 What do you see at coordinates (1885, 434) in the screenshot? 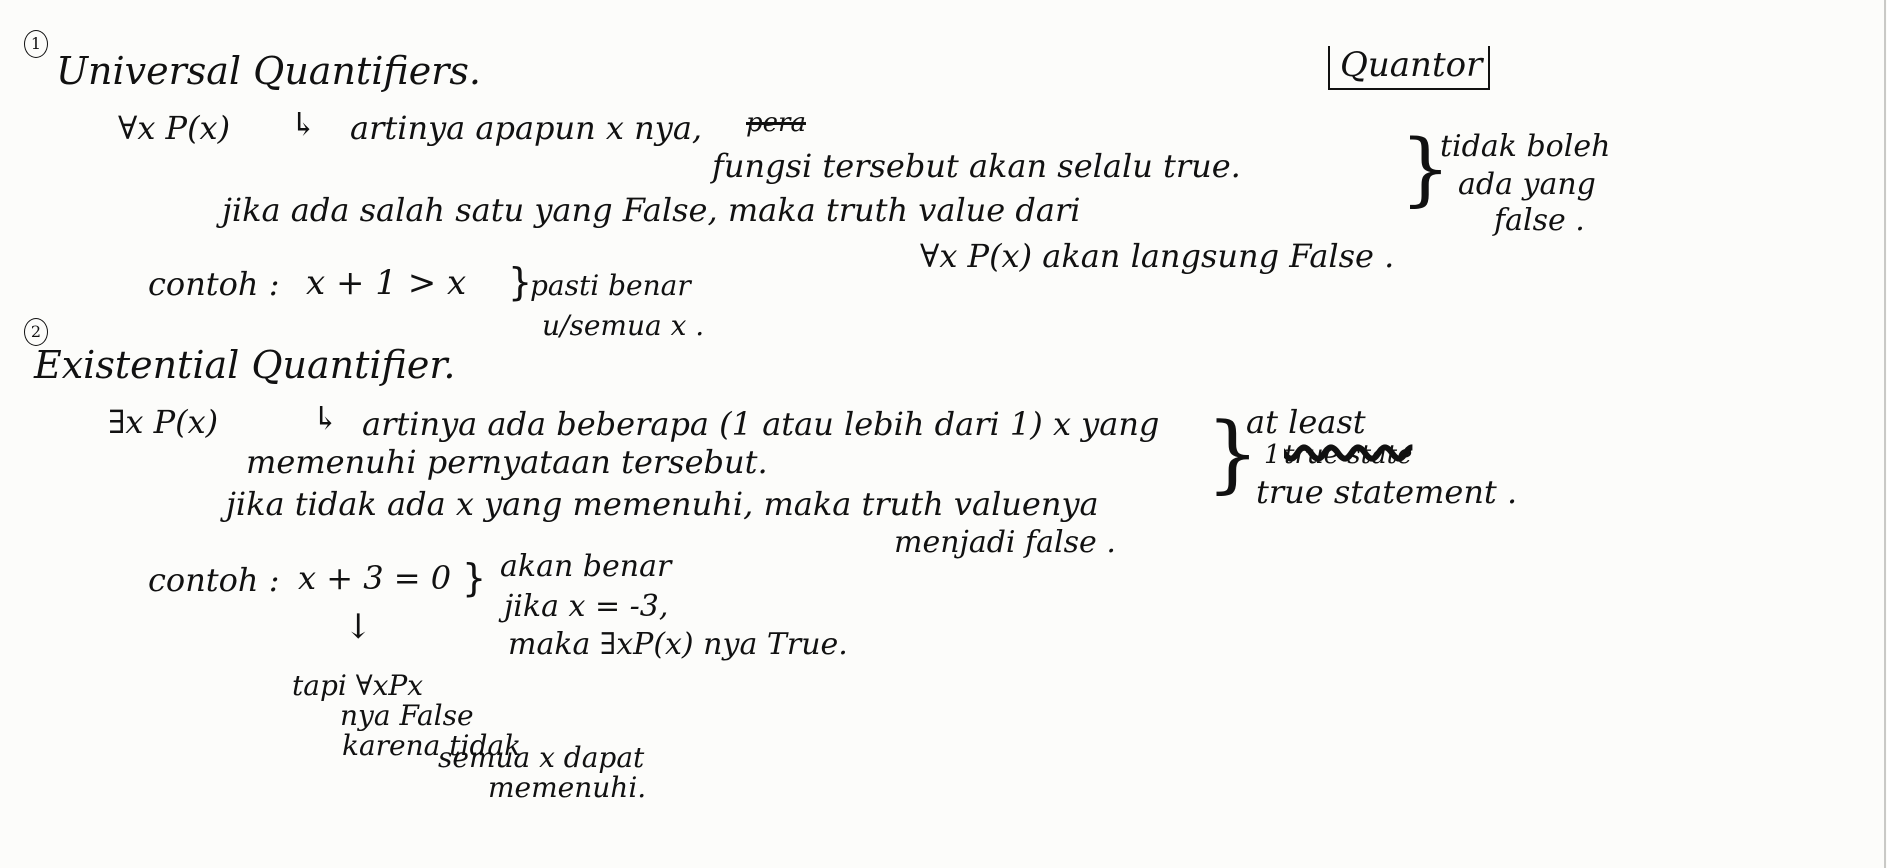
I see `page-edge` at bounding box center [1885, 434].